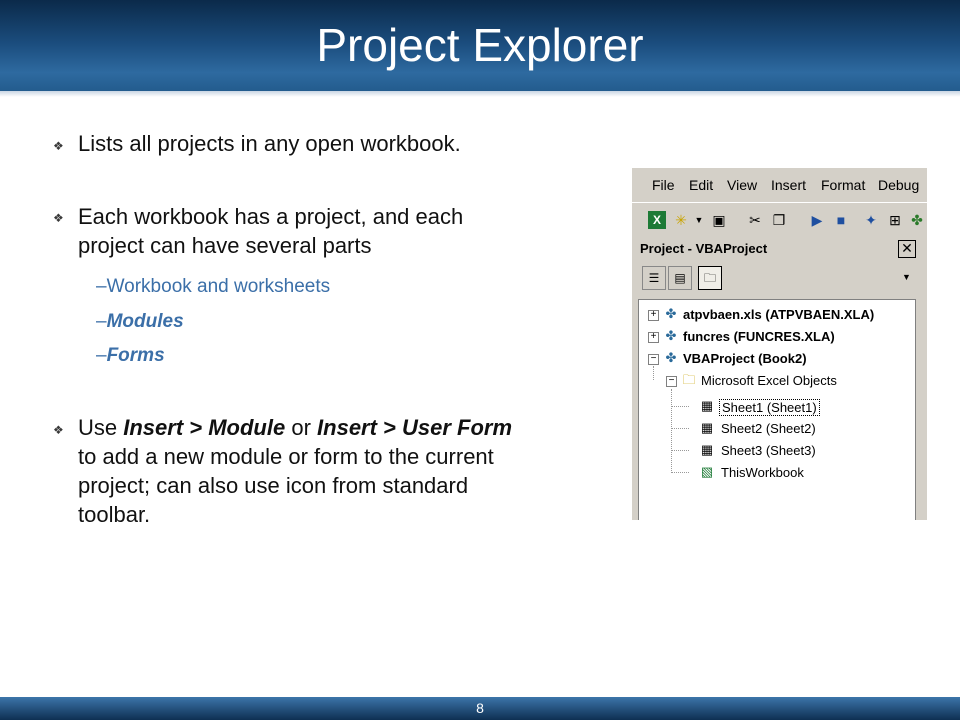 This screenshot has width=960, height=720. I want to click on bullet-1: Lists all projects in any open workbook., so click(269, 143).